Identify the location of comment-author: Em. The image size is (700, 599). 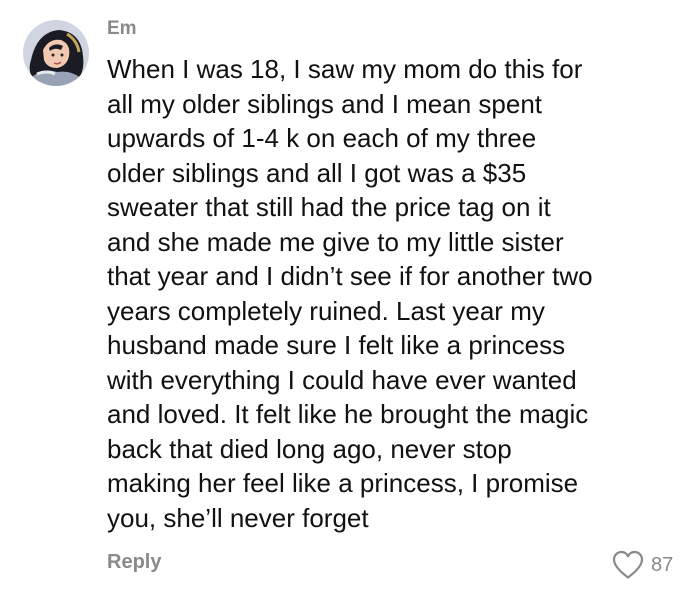
(122, 29).